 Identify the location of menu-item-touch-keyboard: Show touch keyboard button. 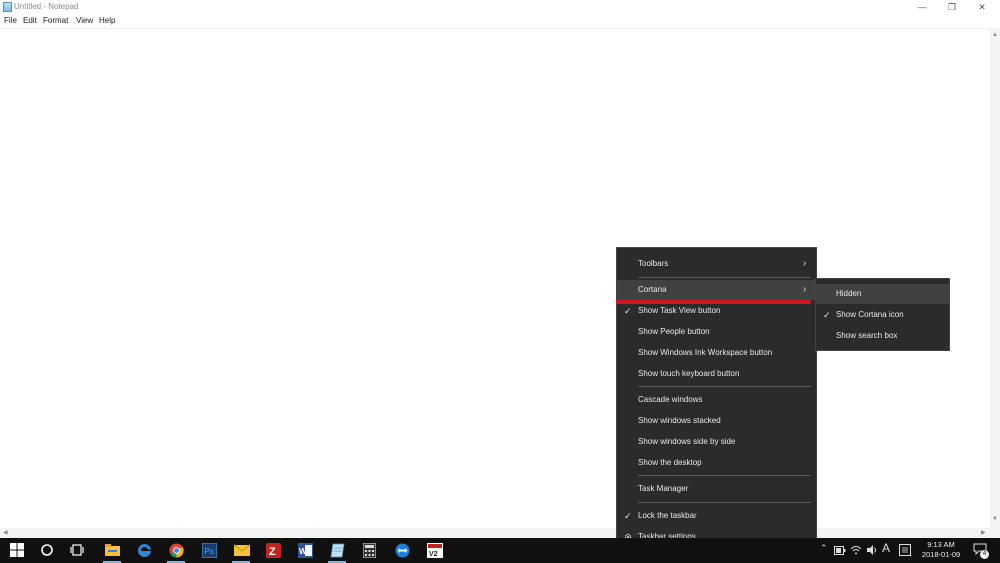
(716, 374).